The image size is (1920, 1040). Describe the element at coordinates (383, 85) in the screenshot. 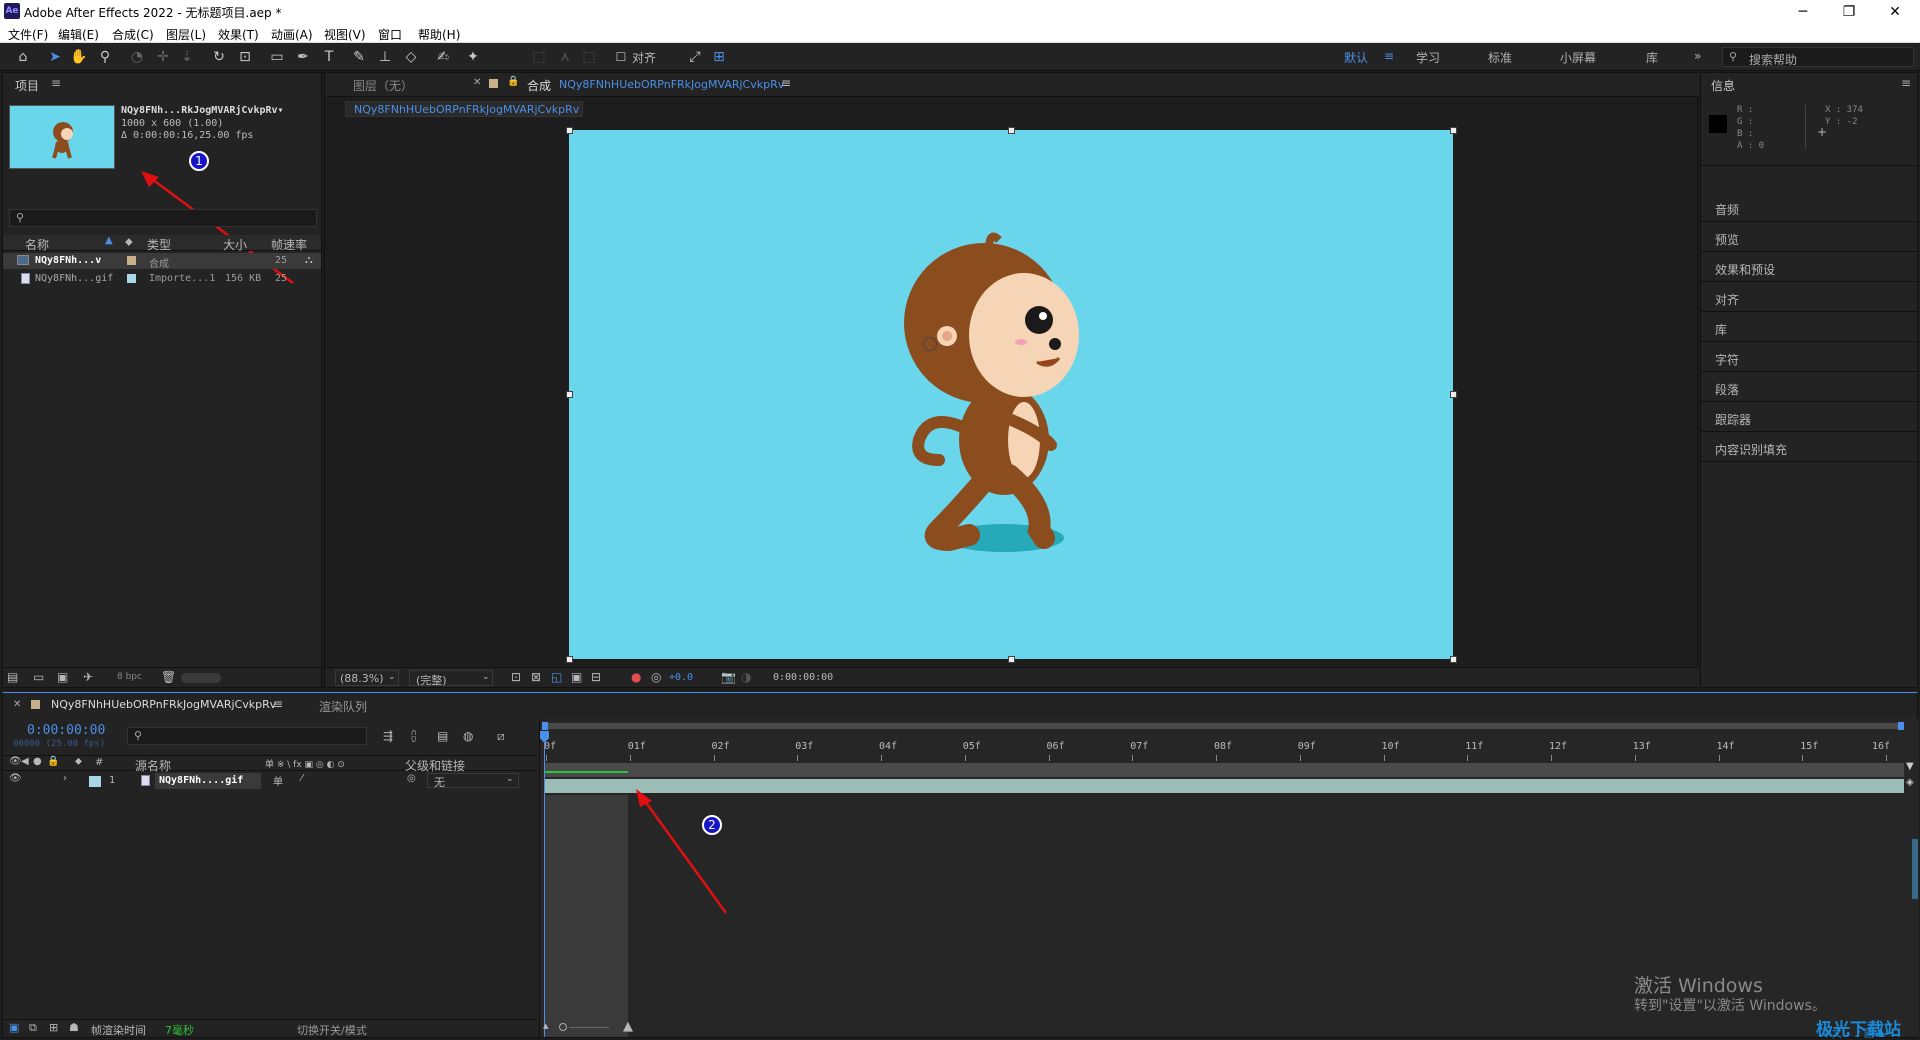

I see `tab-layer: 图层（无）` at that location.